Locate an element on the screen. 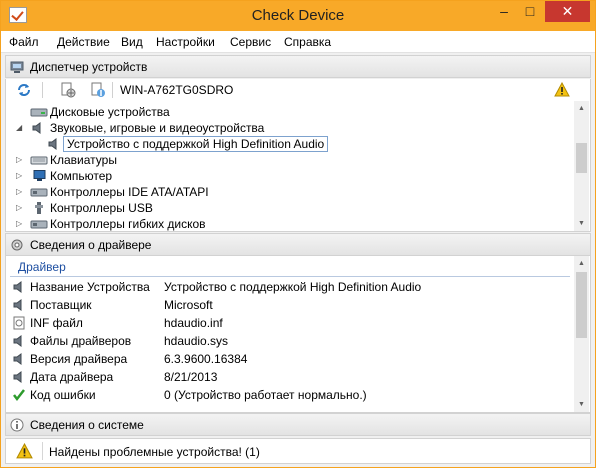 This screenshot has height=468, width=596. tree-label: Компьютер is located at coordinates (81, 176).